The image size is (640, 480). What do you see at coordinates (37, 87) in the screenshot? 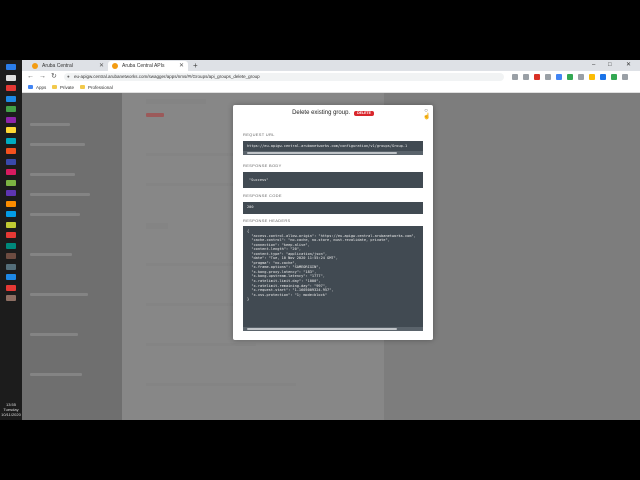
I see `bookmark-apps: Apps` at bounding box center [37, 87].